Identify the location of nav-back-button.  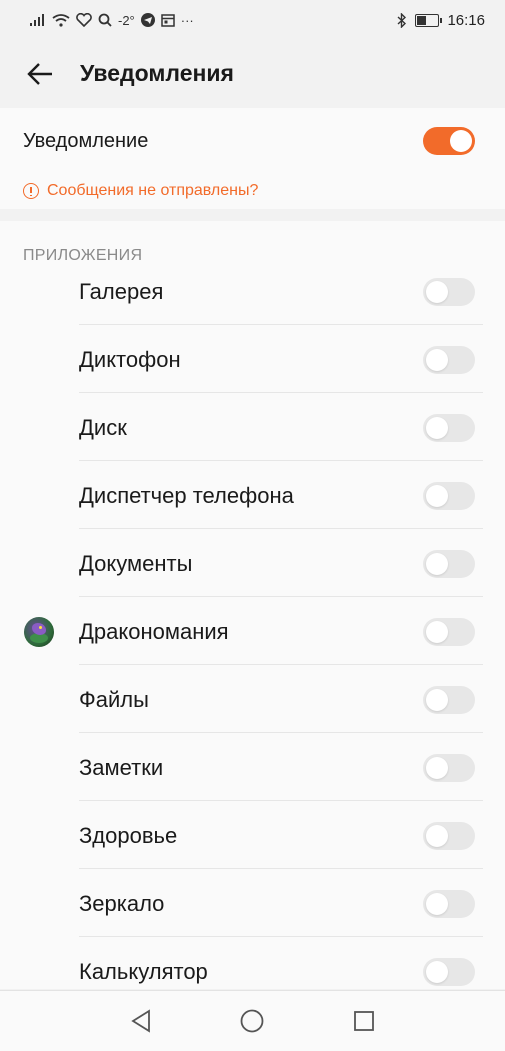
(141, 1021).